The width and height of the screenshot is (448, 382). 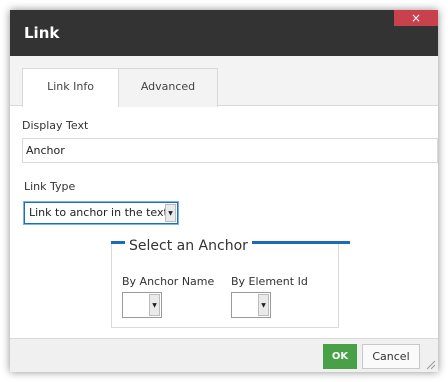 I want to click on tab-link-info-label: Link Info, so click(x=70, y=86).